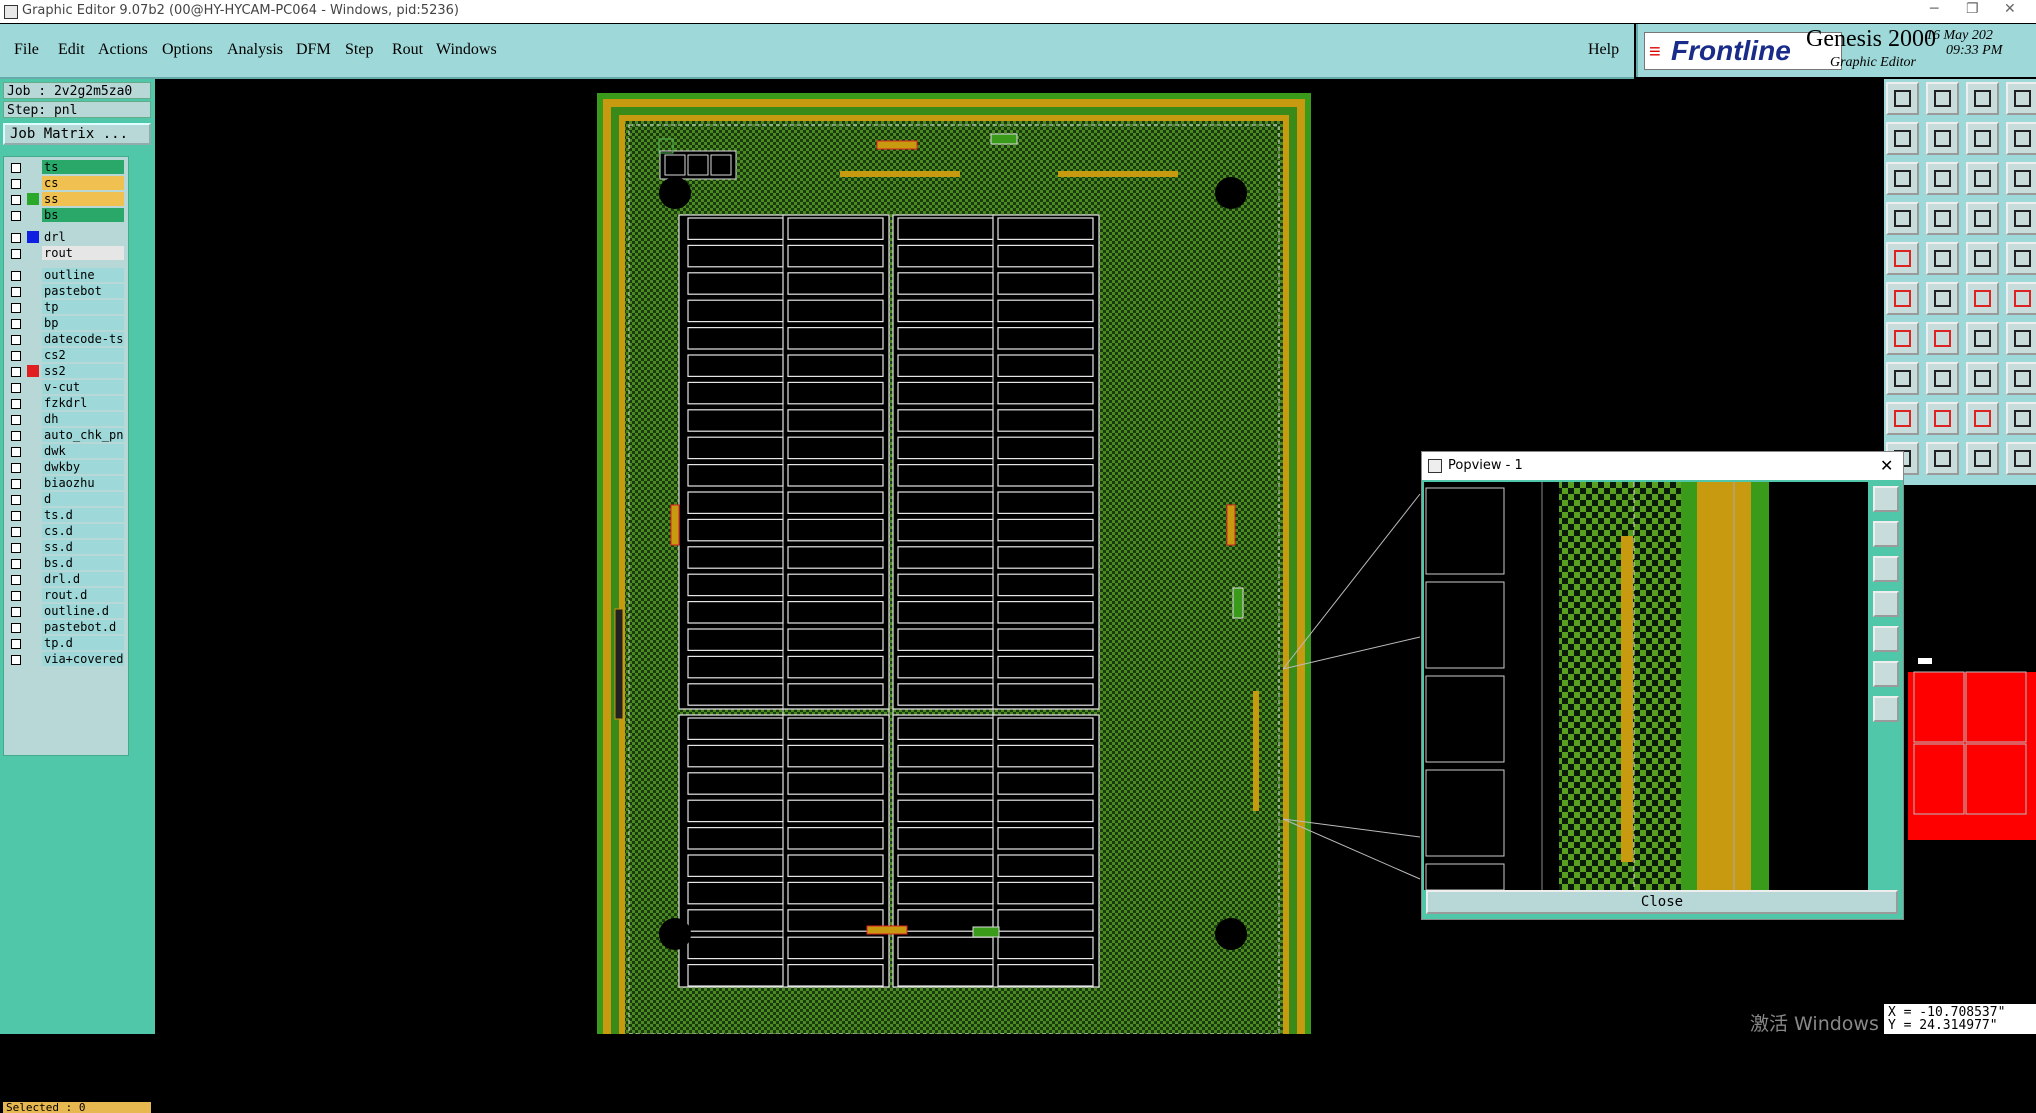 Image resolution: width=2036 pixels, height=1113 pixels. Describe the element at coordinates (66, 199) in the screenshot. I see `layer-row-ss: ss` at that location.